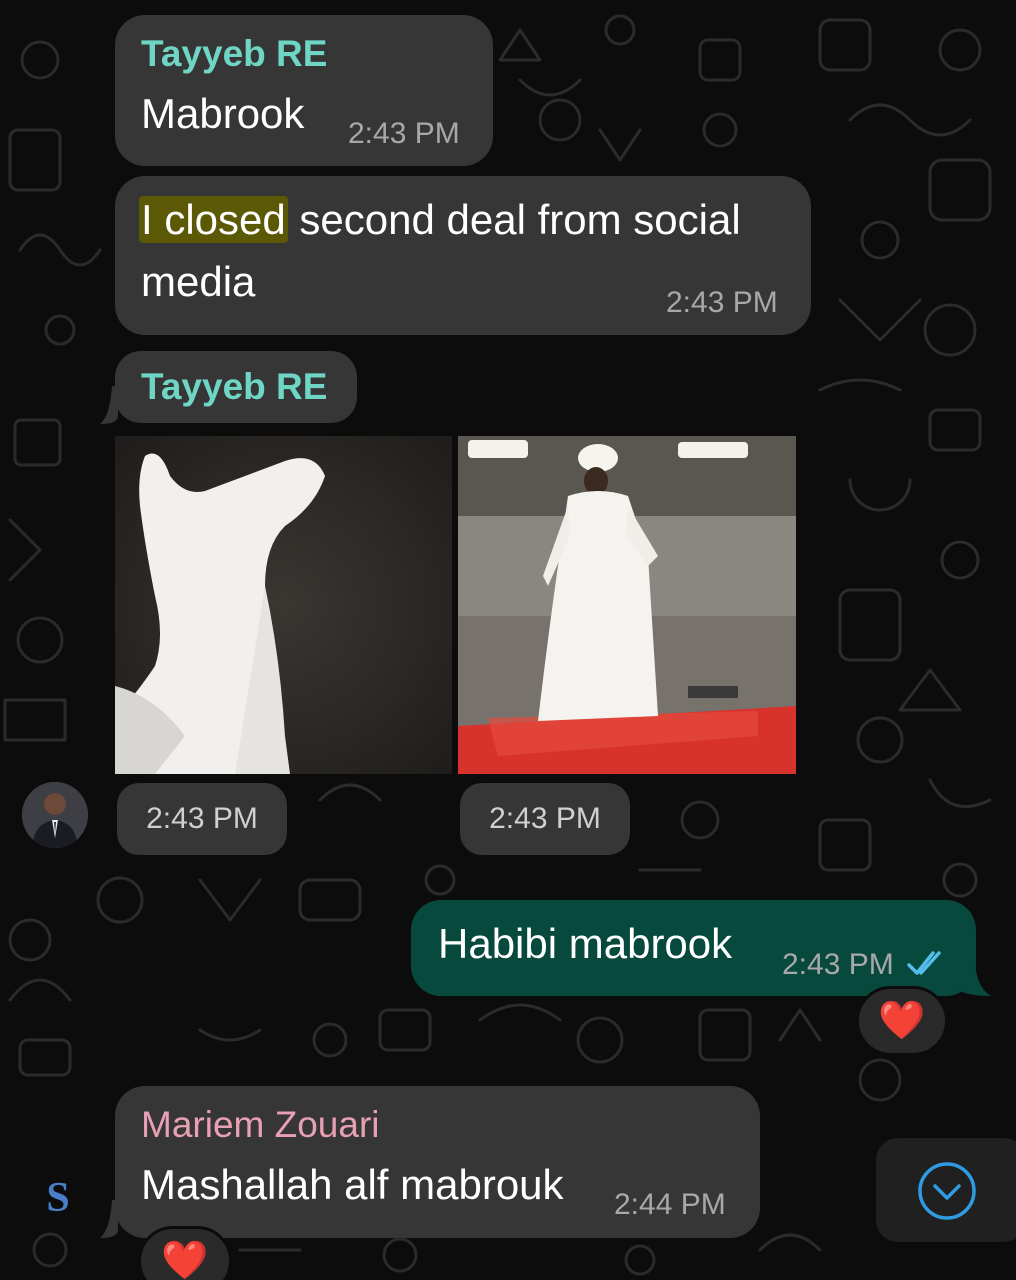 The height and width of the screenshot is (1280, 1016). What do you see at coordinates (352, 1184) in the screenshot?
I see `message-text: Mashallah alf mabrouk` at bounding box center [352, 1184].